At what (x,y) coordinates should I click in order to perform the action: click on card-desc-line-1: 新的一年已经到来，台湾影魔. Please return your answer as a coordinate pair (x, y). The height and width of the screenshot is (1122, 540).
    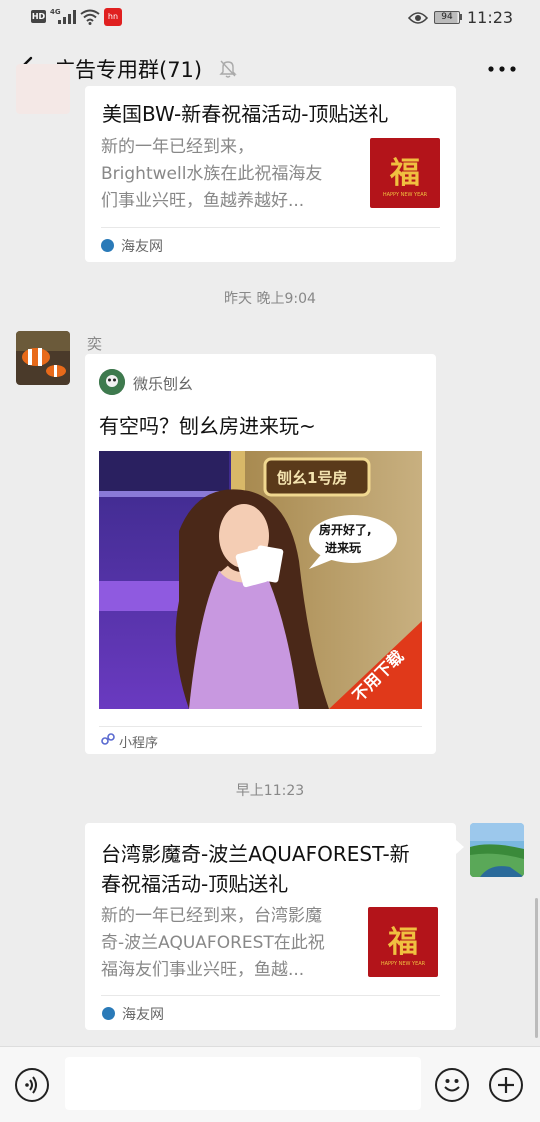
    Looking at the image, I should click on (211, 916).